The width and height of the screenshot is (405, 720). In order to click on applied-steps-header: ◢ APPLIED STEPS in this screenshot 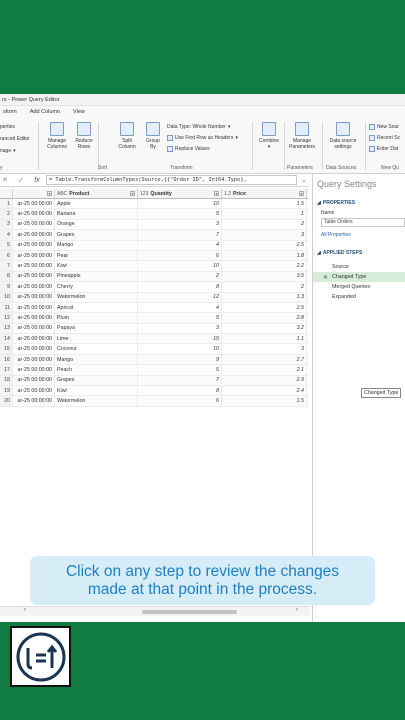, I will do `click(359, 253)`.